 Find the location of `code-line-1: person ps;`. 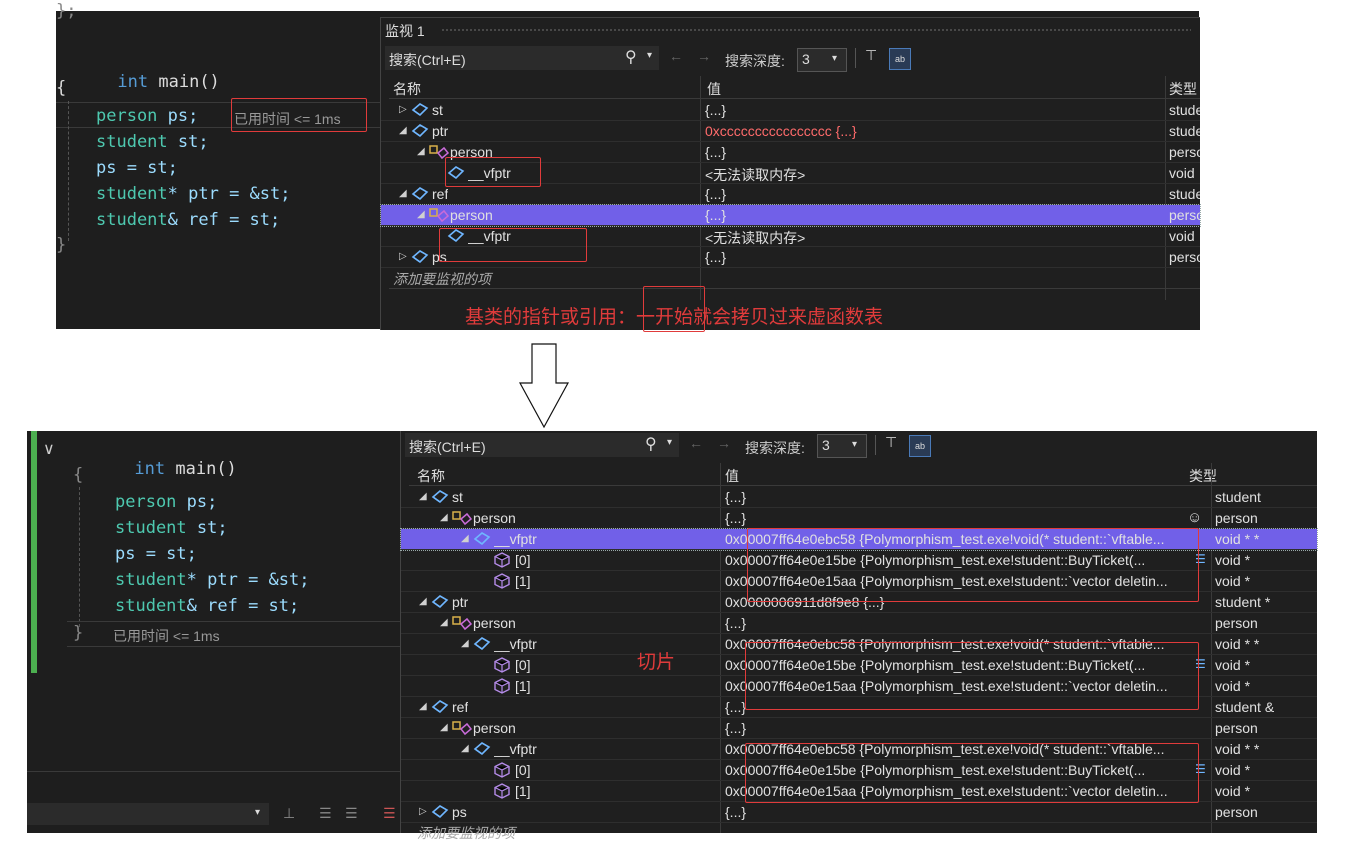

code-line-1: person ps; is located at coordinates (166, 502).